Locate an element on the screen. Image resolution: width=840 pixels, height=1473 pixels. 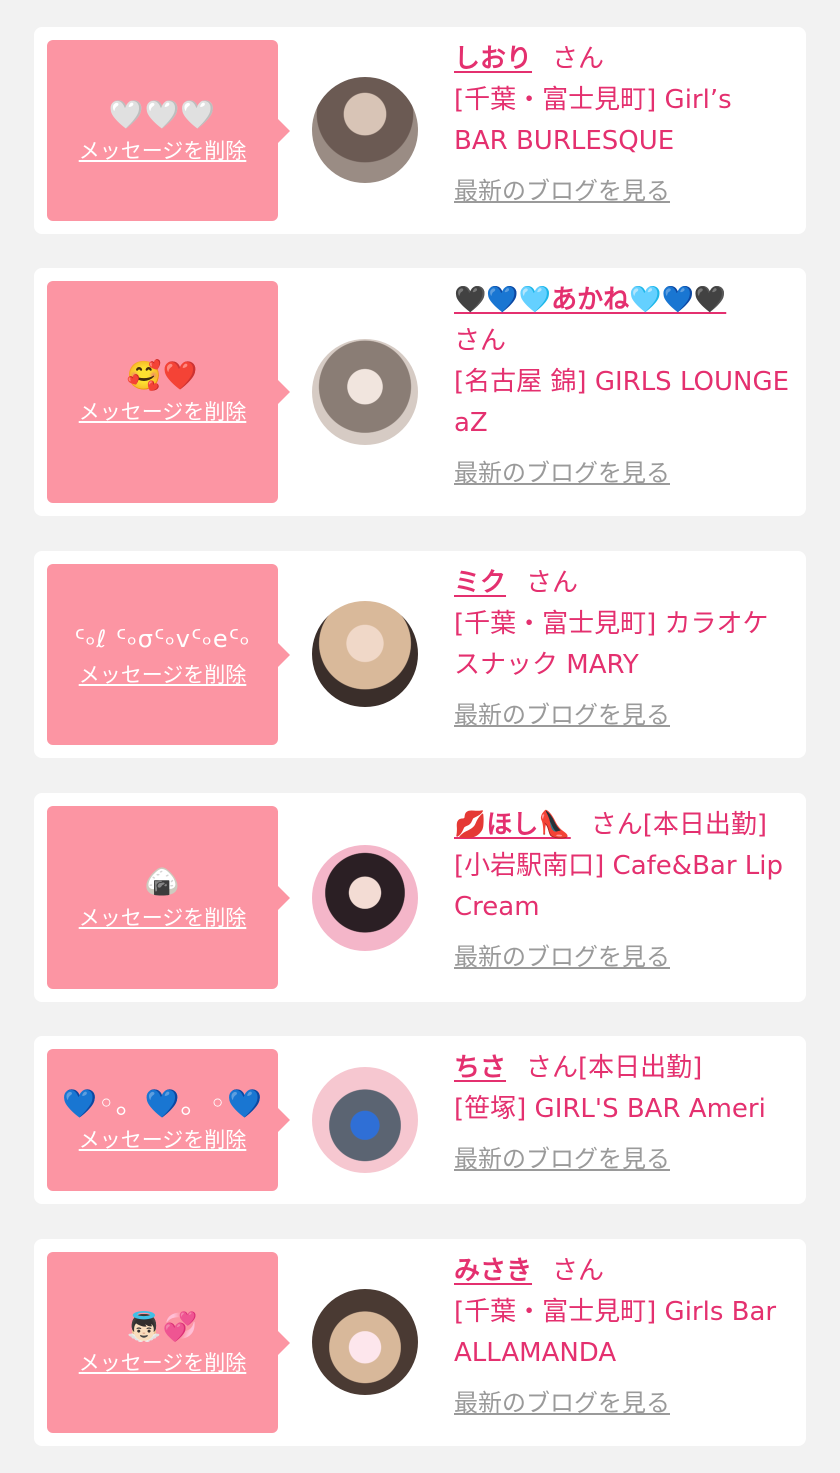
message-text: 🤍🤍🤍 is located at coordinates (162, 114).